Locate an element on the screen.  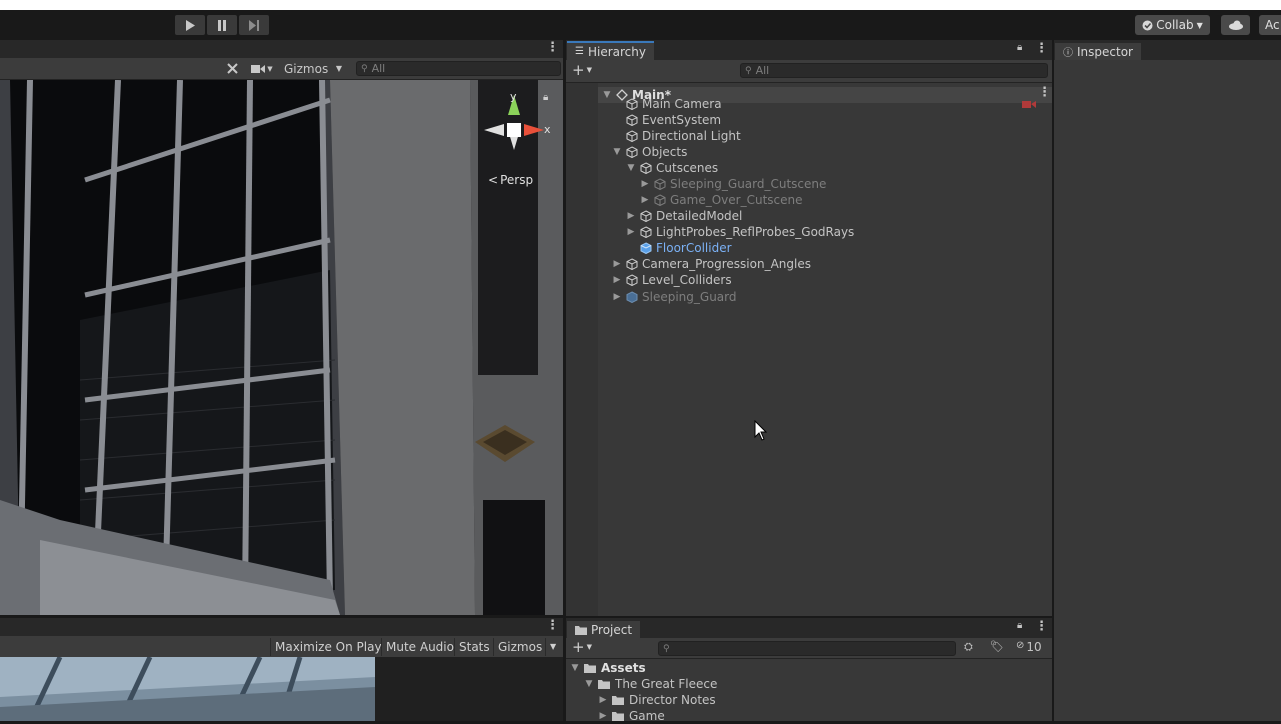
step-button is located at coordinates (254, 25).